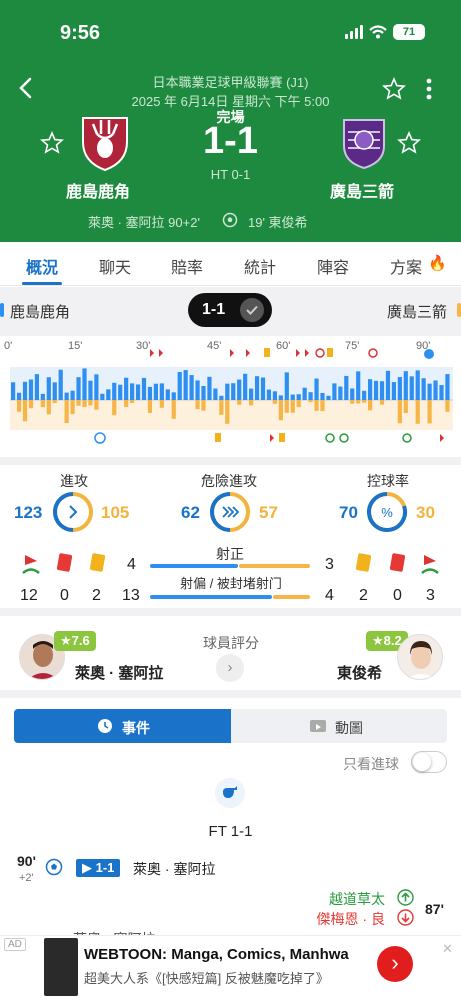  I want to click on home-color-marker, so click(2, 310).